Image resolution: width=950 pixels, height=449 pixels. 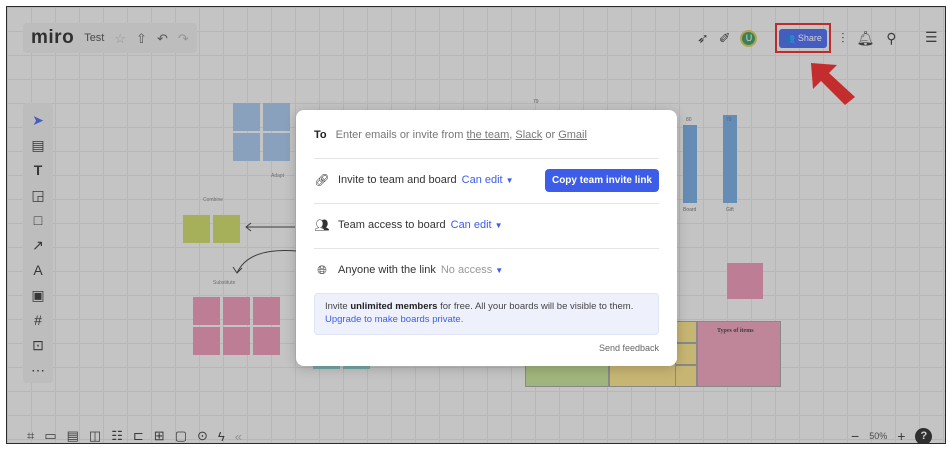 I want to click on globe-icon: 🌐︎, so click(x=322, y=269).